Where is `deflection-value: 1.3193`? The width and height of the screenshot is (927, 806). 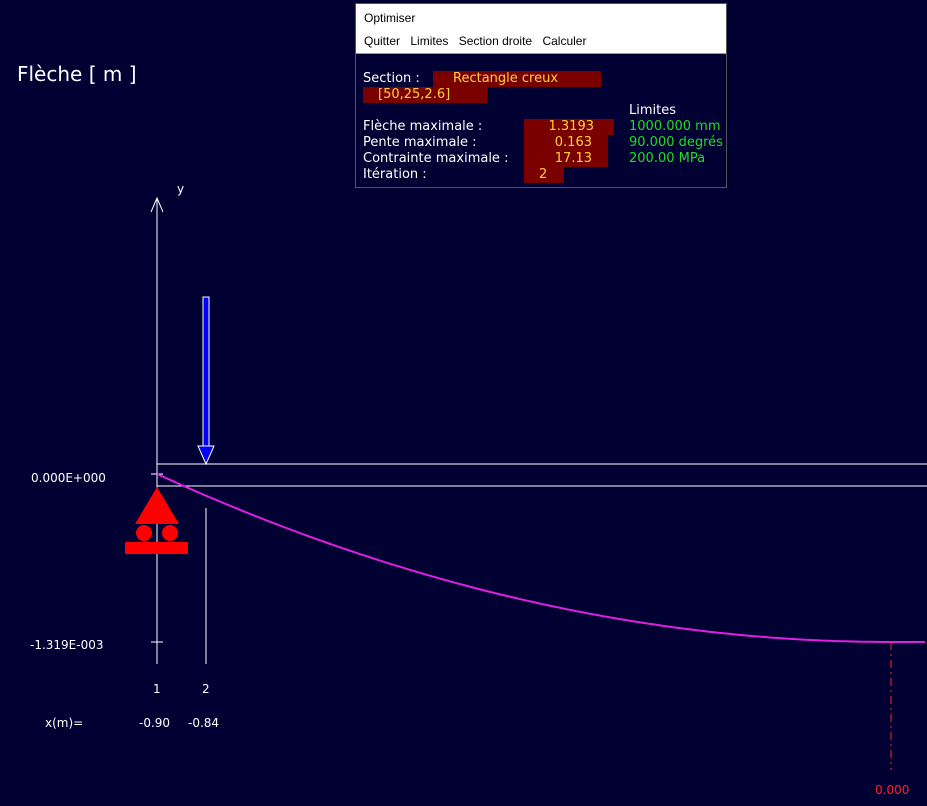
deflection-value: 1.3193 is located at coordinates (569, 127).